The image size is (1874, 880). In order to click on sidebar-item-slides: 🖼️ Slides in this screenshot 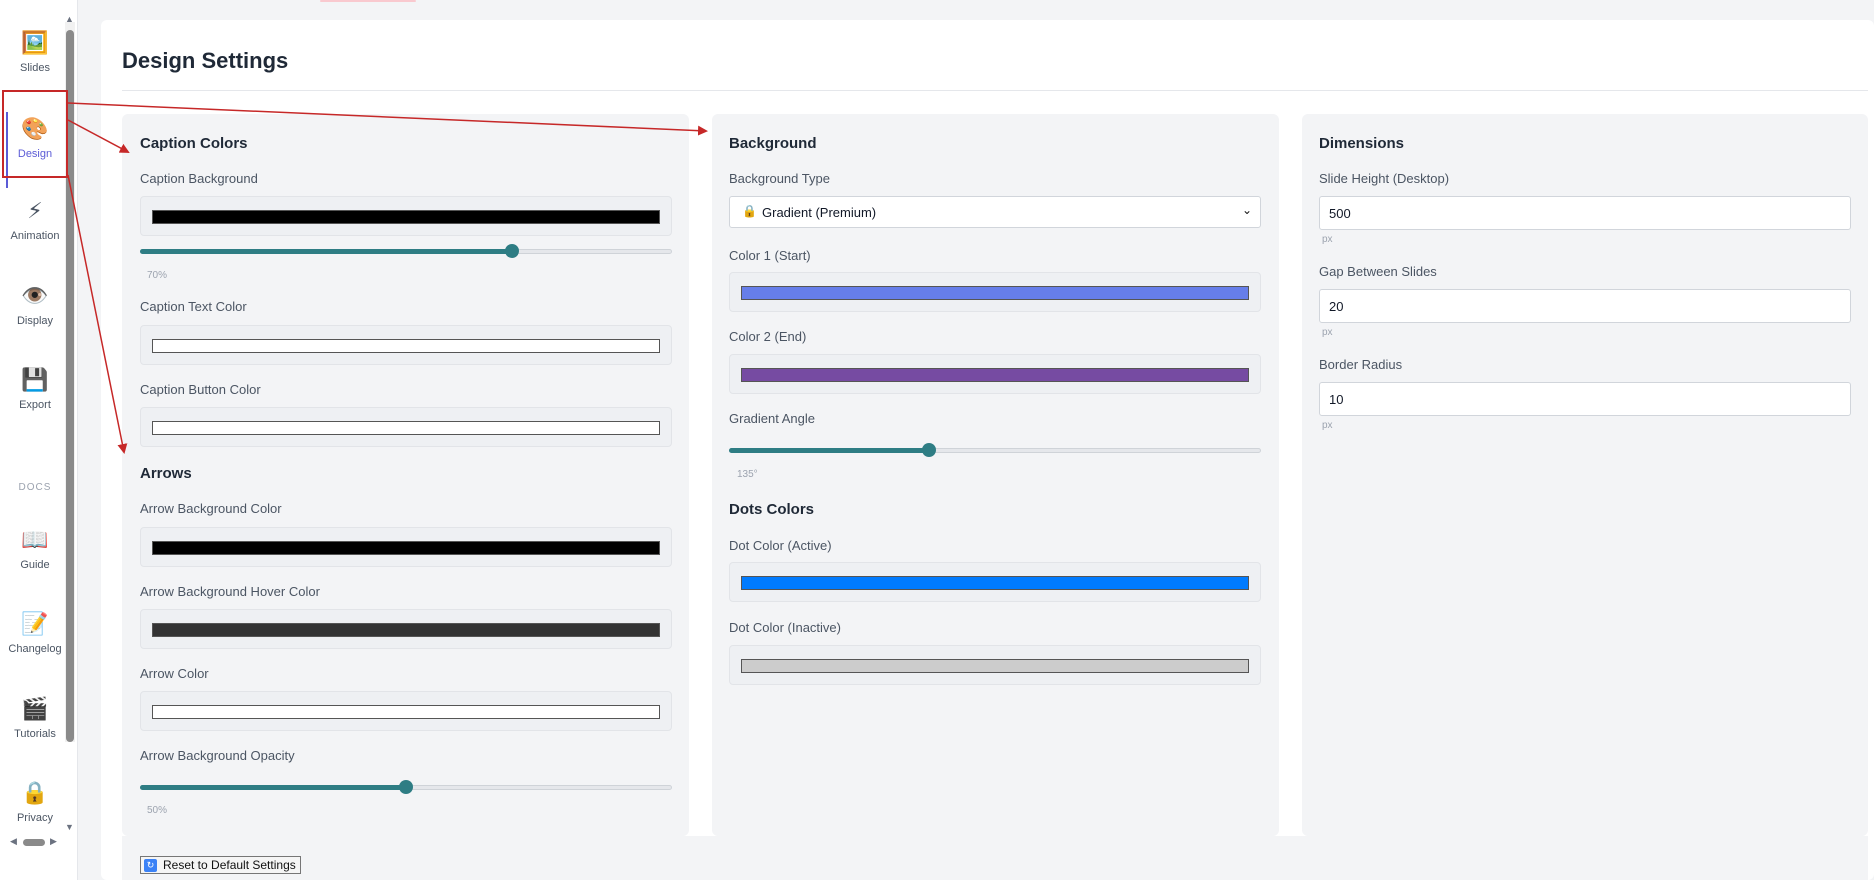, I will do `click(35, 52)`.